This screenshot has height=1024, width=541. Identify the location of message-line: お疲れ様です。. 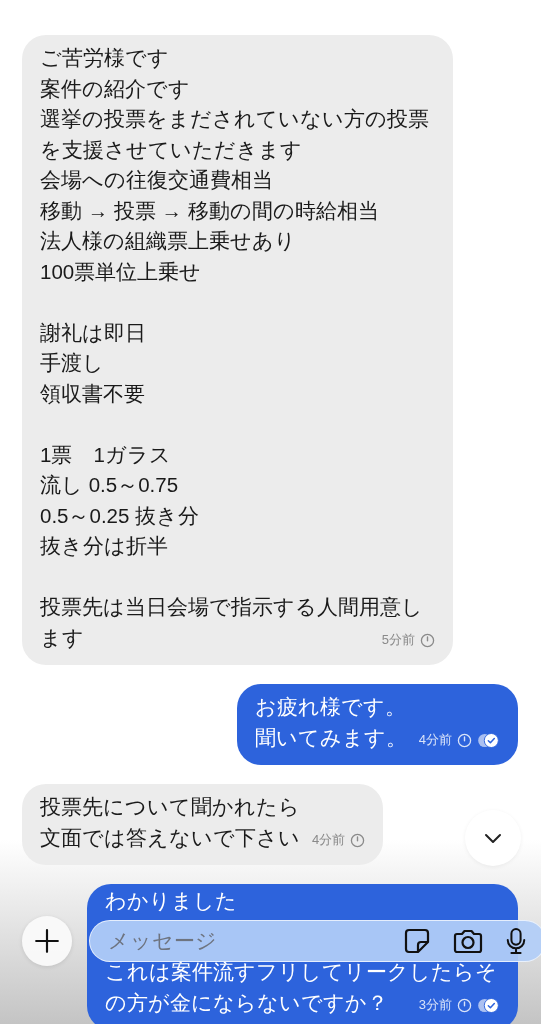
(330, 707).